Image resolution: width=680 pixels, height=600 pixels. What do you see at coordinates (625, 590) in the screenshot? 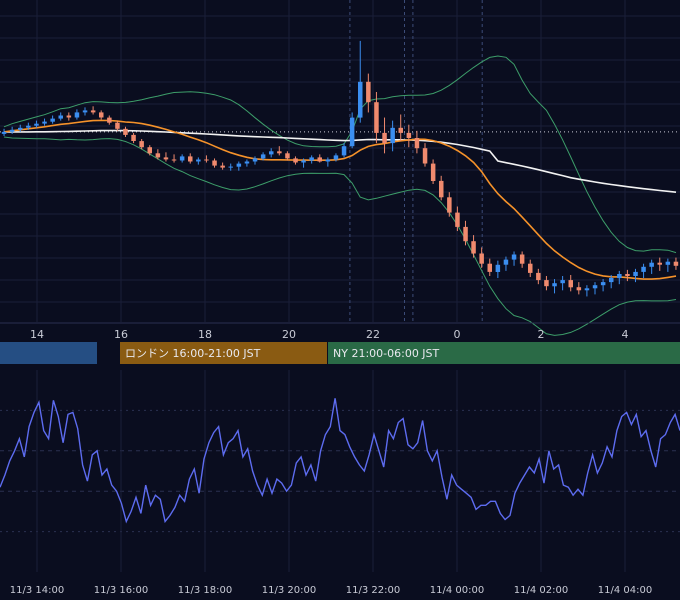
I see `oscillator-x-tick-label: 11/4 04:00` at bounding box center [625, 590].